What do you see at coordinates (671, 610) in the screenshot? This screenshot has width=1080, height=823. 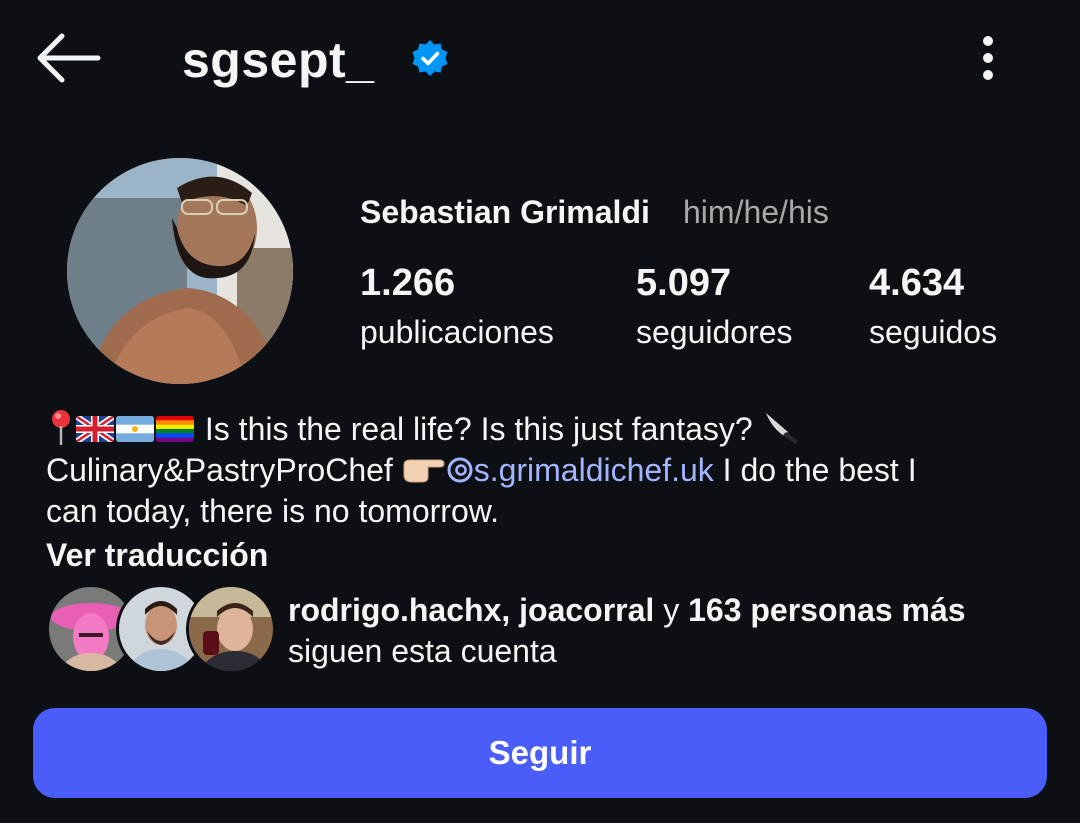 I see `mutual-connector: y` at bounding box center [671, 610].